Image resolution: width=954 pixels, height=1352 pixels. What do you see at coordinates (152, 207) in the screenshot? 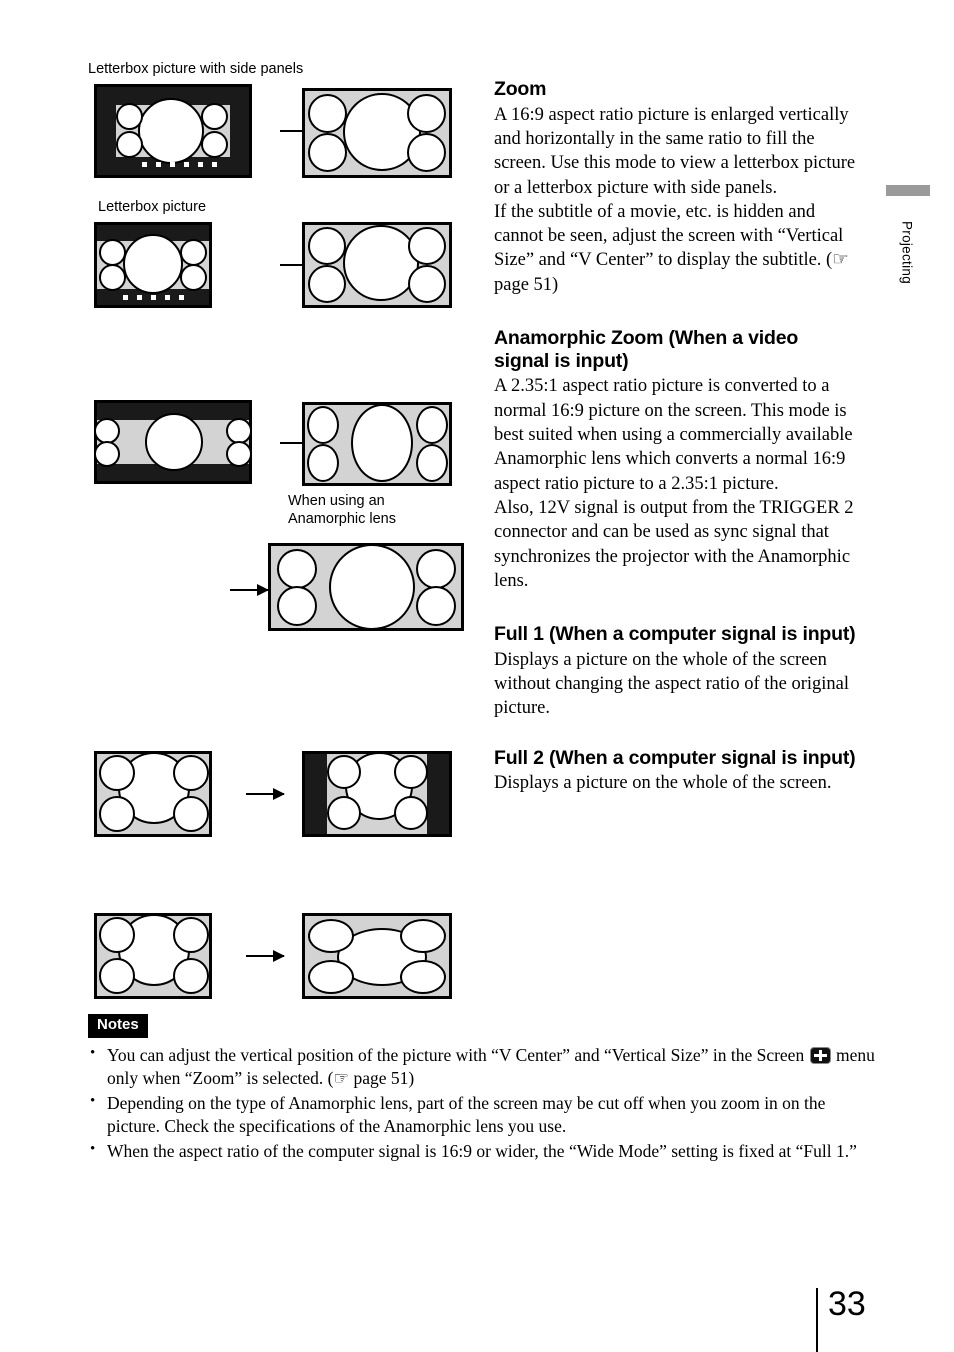
I see `figure-caption-letterbox: Letterbox picture` at bounding box center [152, 207].